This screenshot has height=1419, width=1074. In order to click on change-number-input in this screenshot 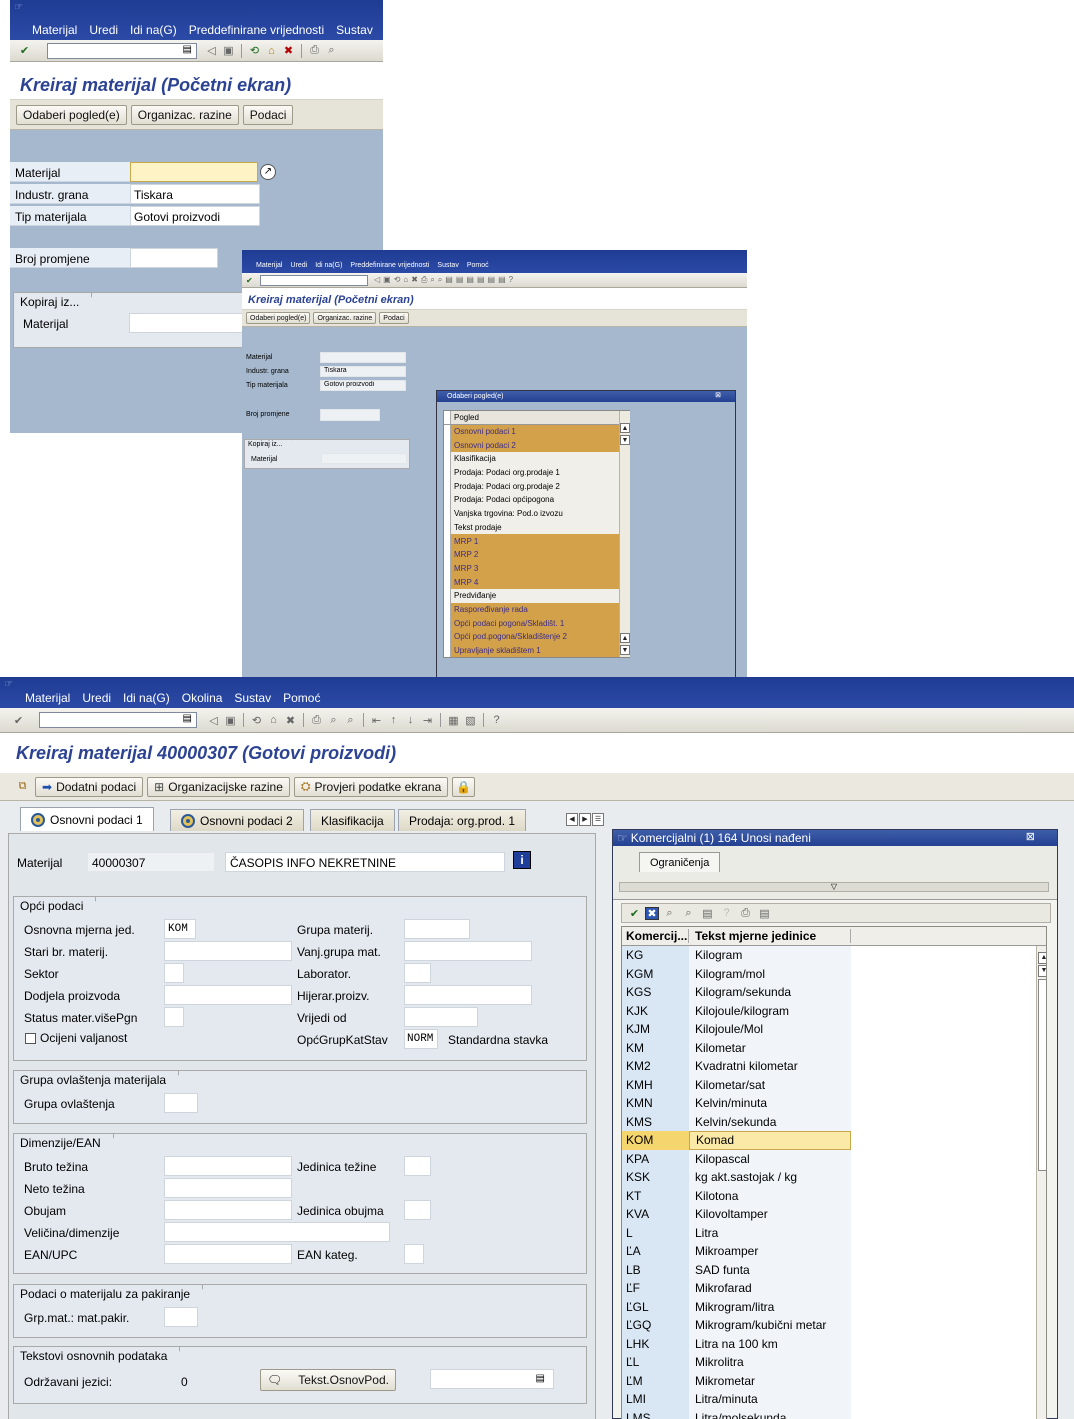, I will do `click(174, 258)`.